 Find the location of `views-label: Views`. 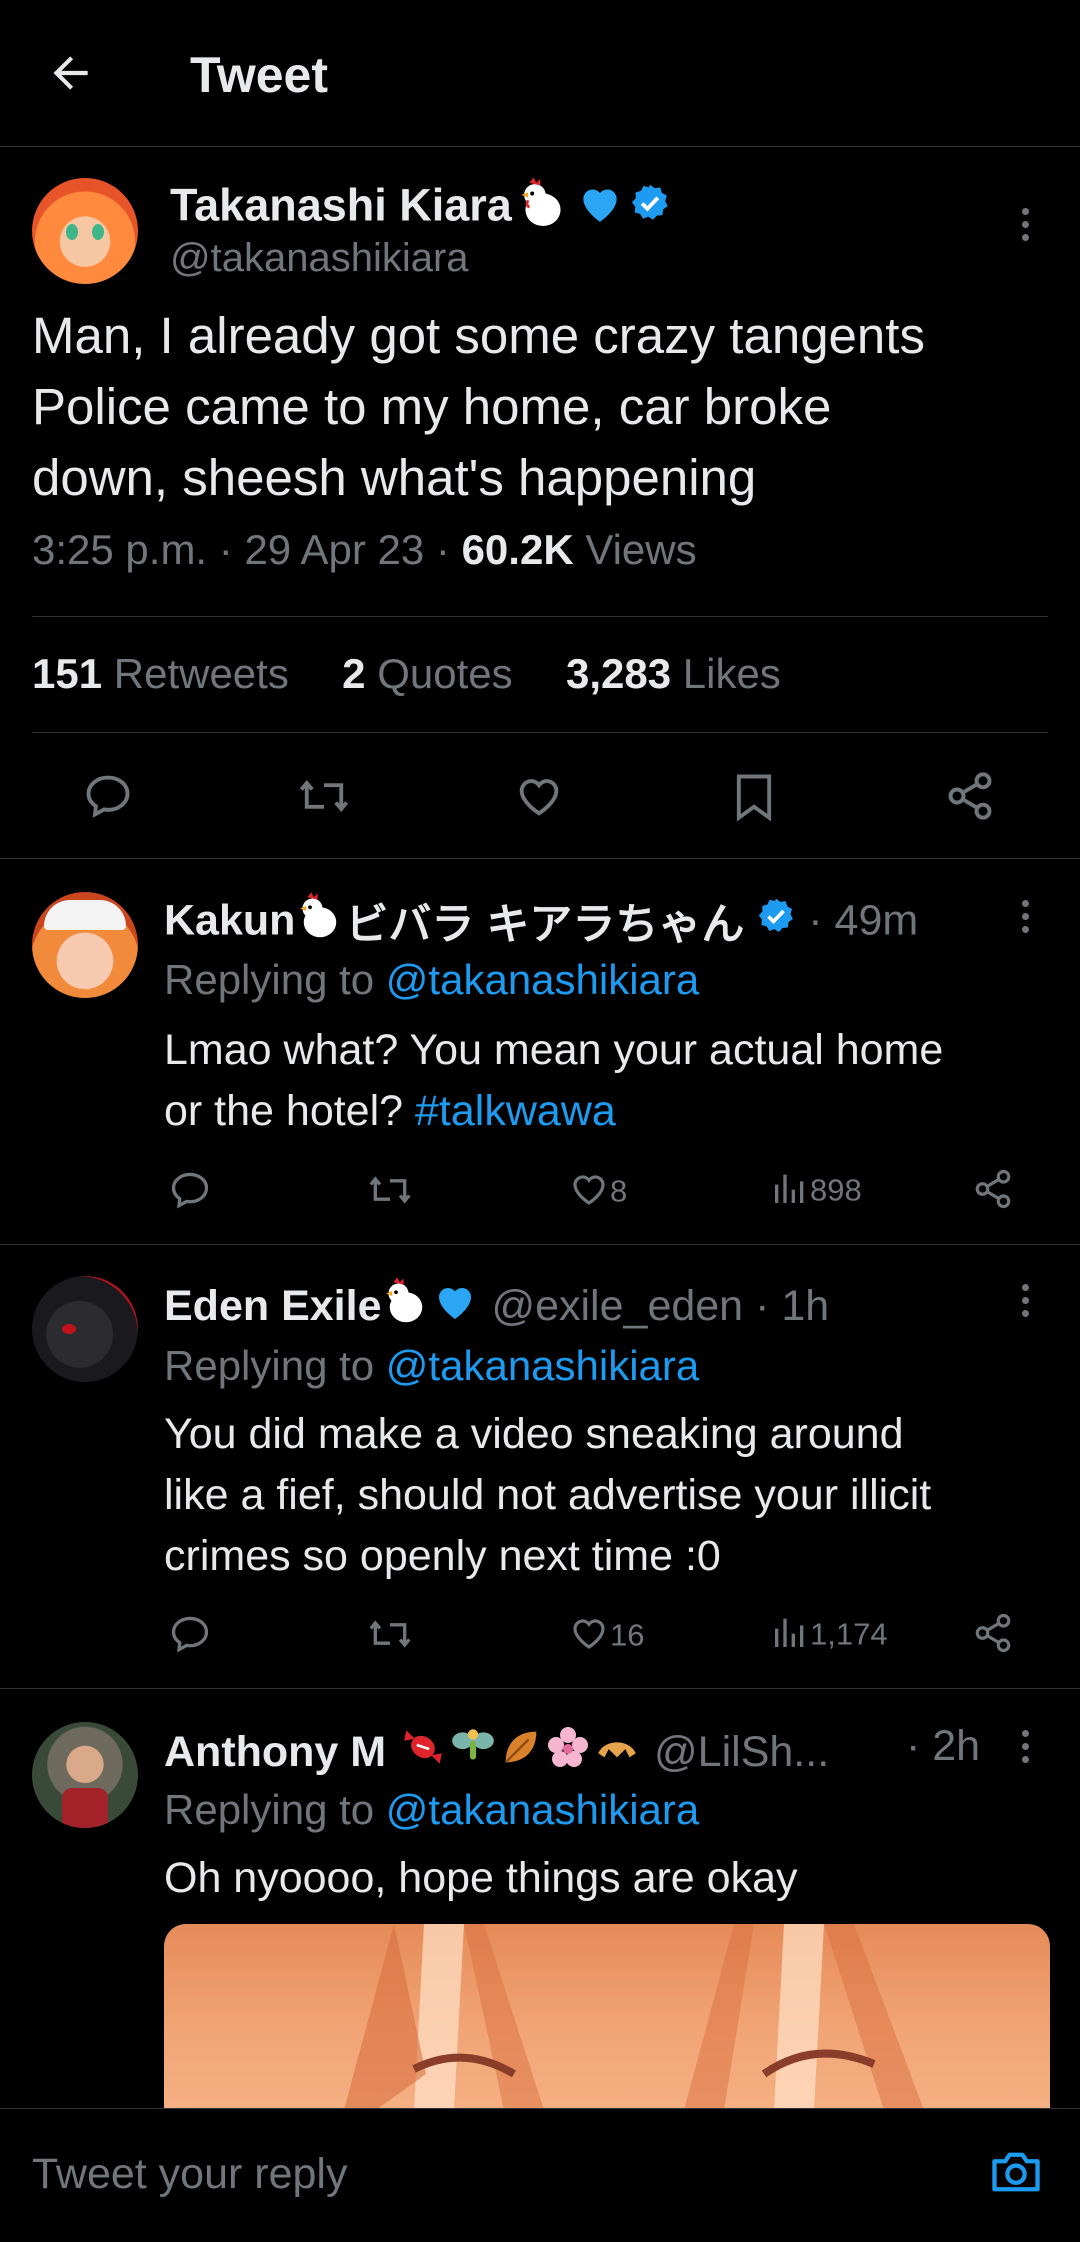

views-label: Views is located at coordinates (641, 549).